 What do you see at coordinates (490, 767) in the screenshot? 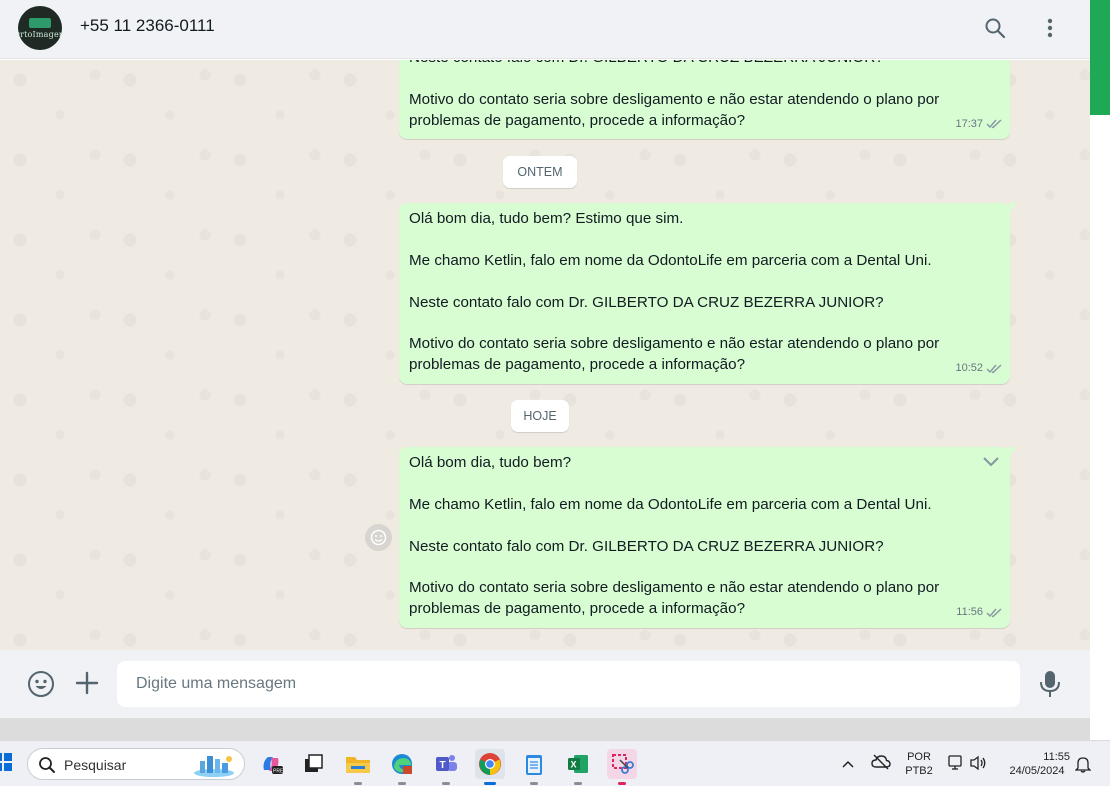
I see `chrome-icon` at bounding box center [490, 767].